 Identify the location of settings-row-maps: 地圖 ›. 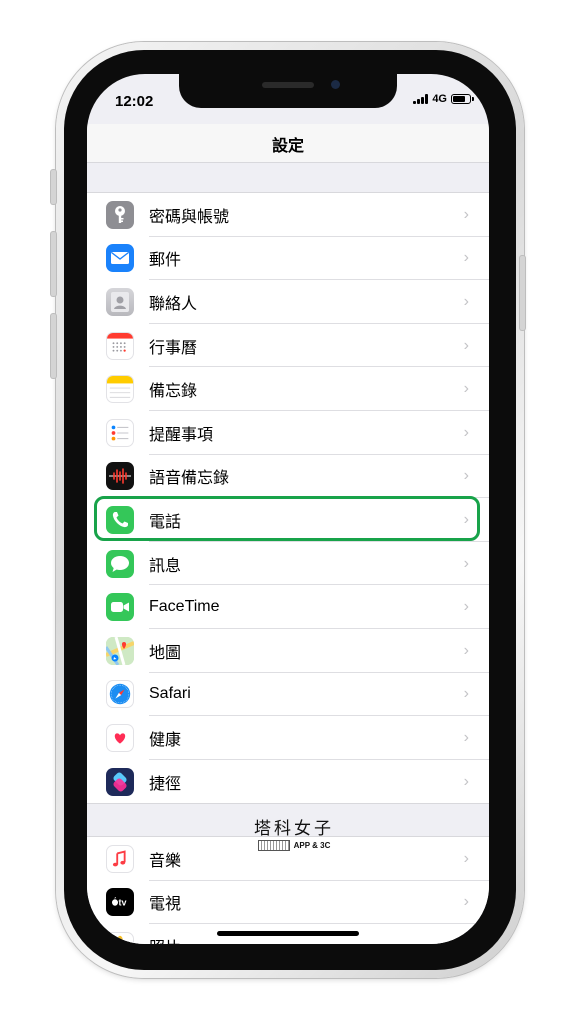
(288, 651).